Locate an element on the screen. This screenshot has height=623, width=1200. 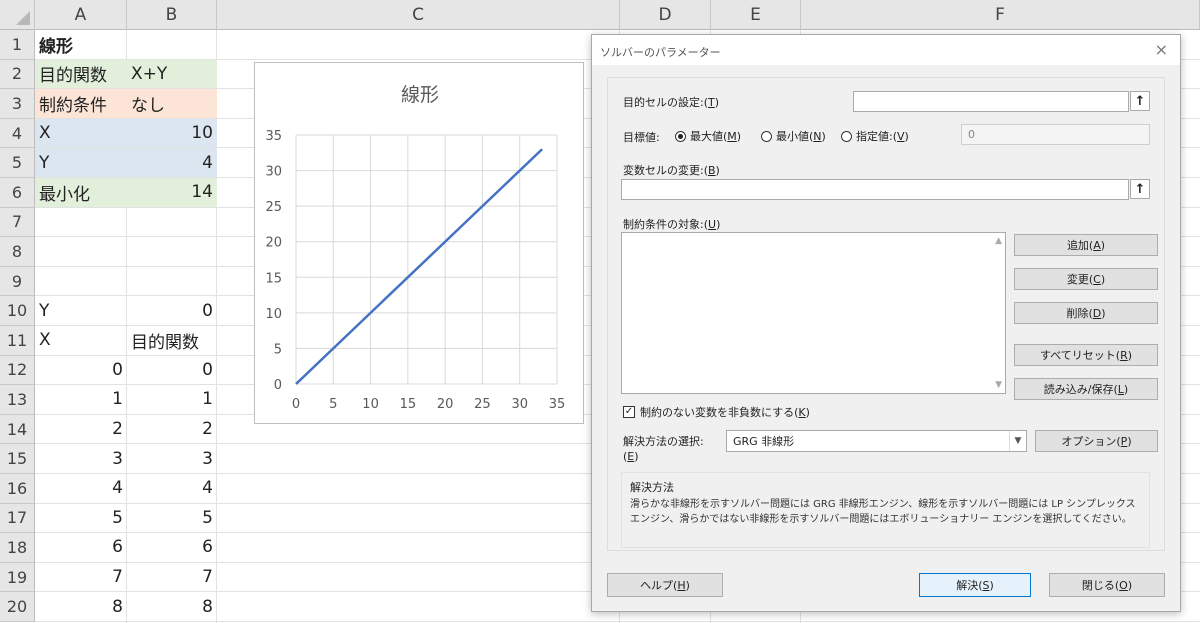
cell-a8 is located at coordinates (81, 251).